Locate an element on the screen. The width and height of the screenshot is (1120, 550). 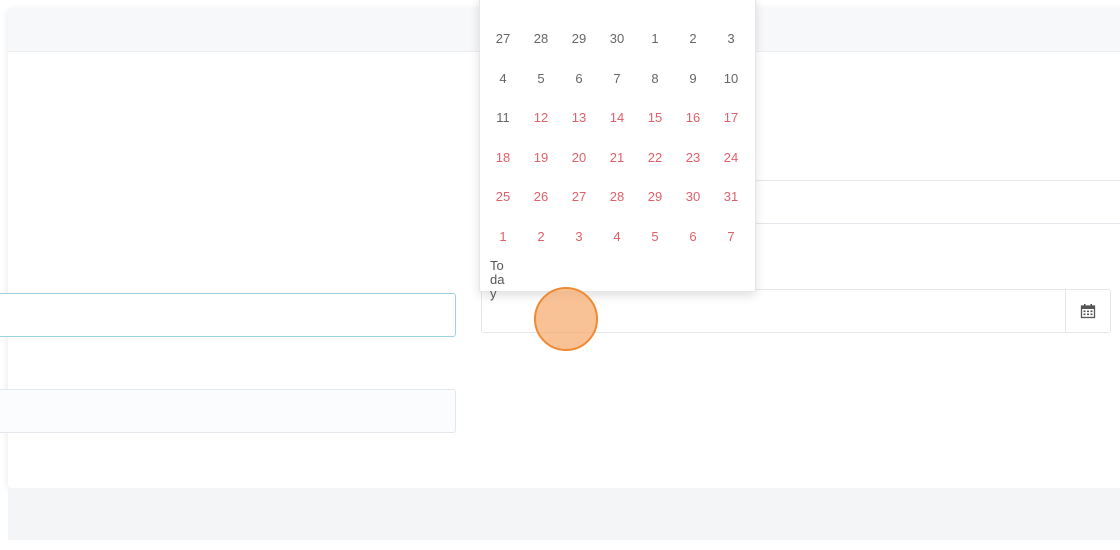
calendar-button is located at coordinates (1087, 311).